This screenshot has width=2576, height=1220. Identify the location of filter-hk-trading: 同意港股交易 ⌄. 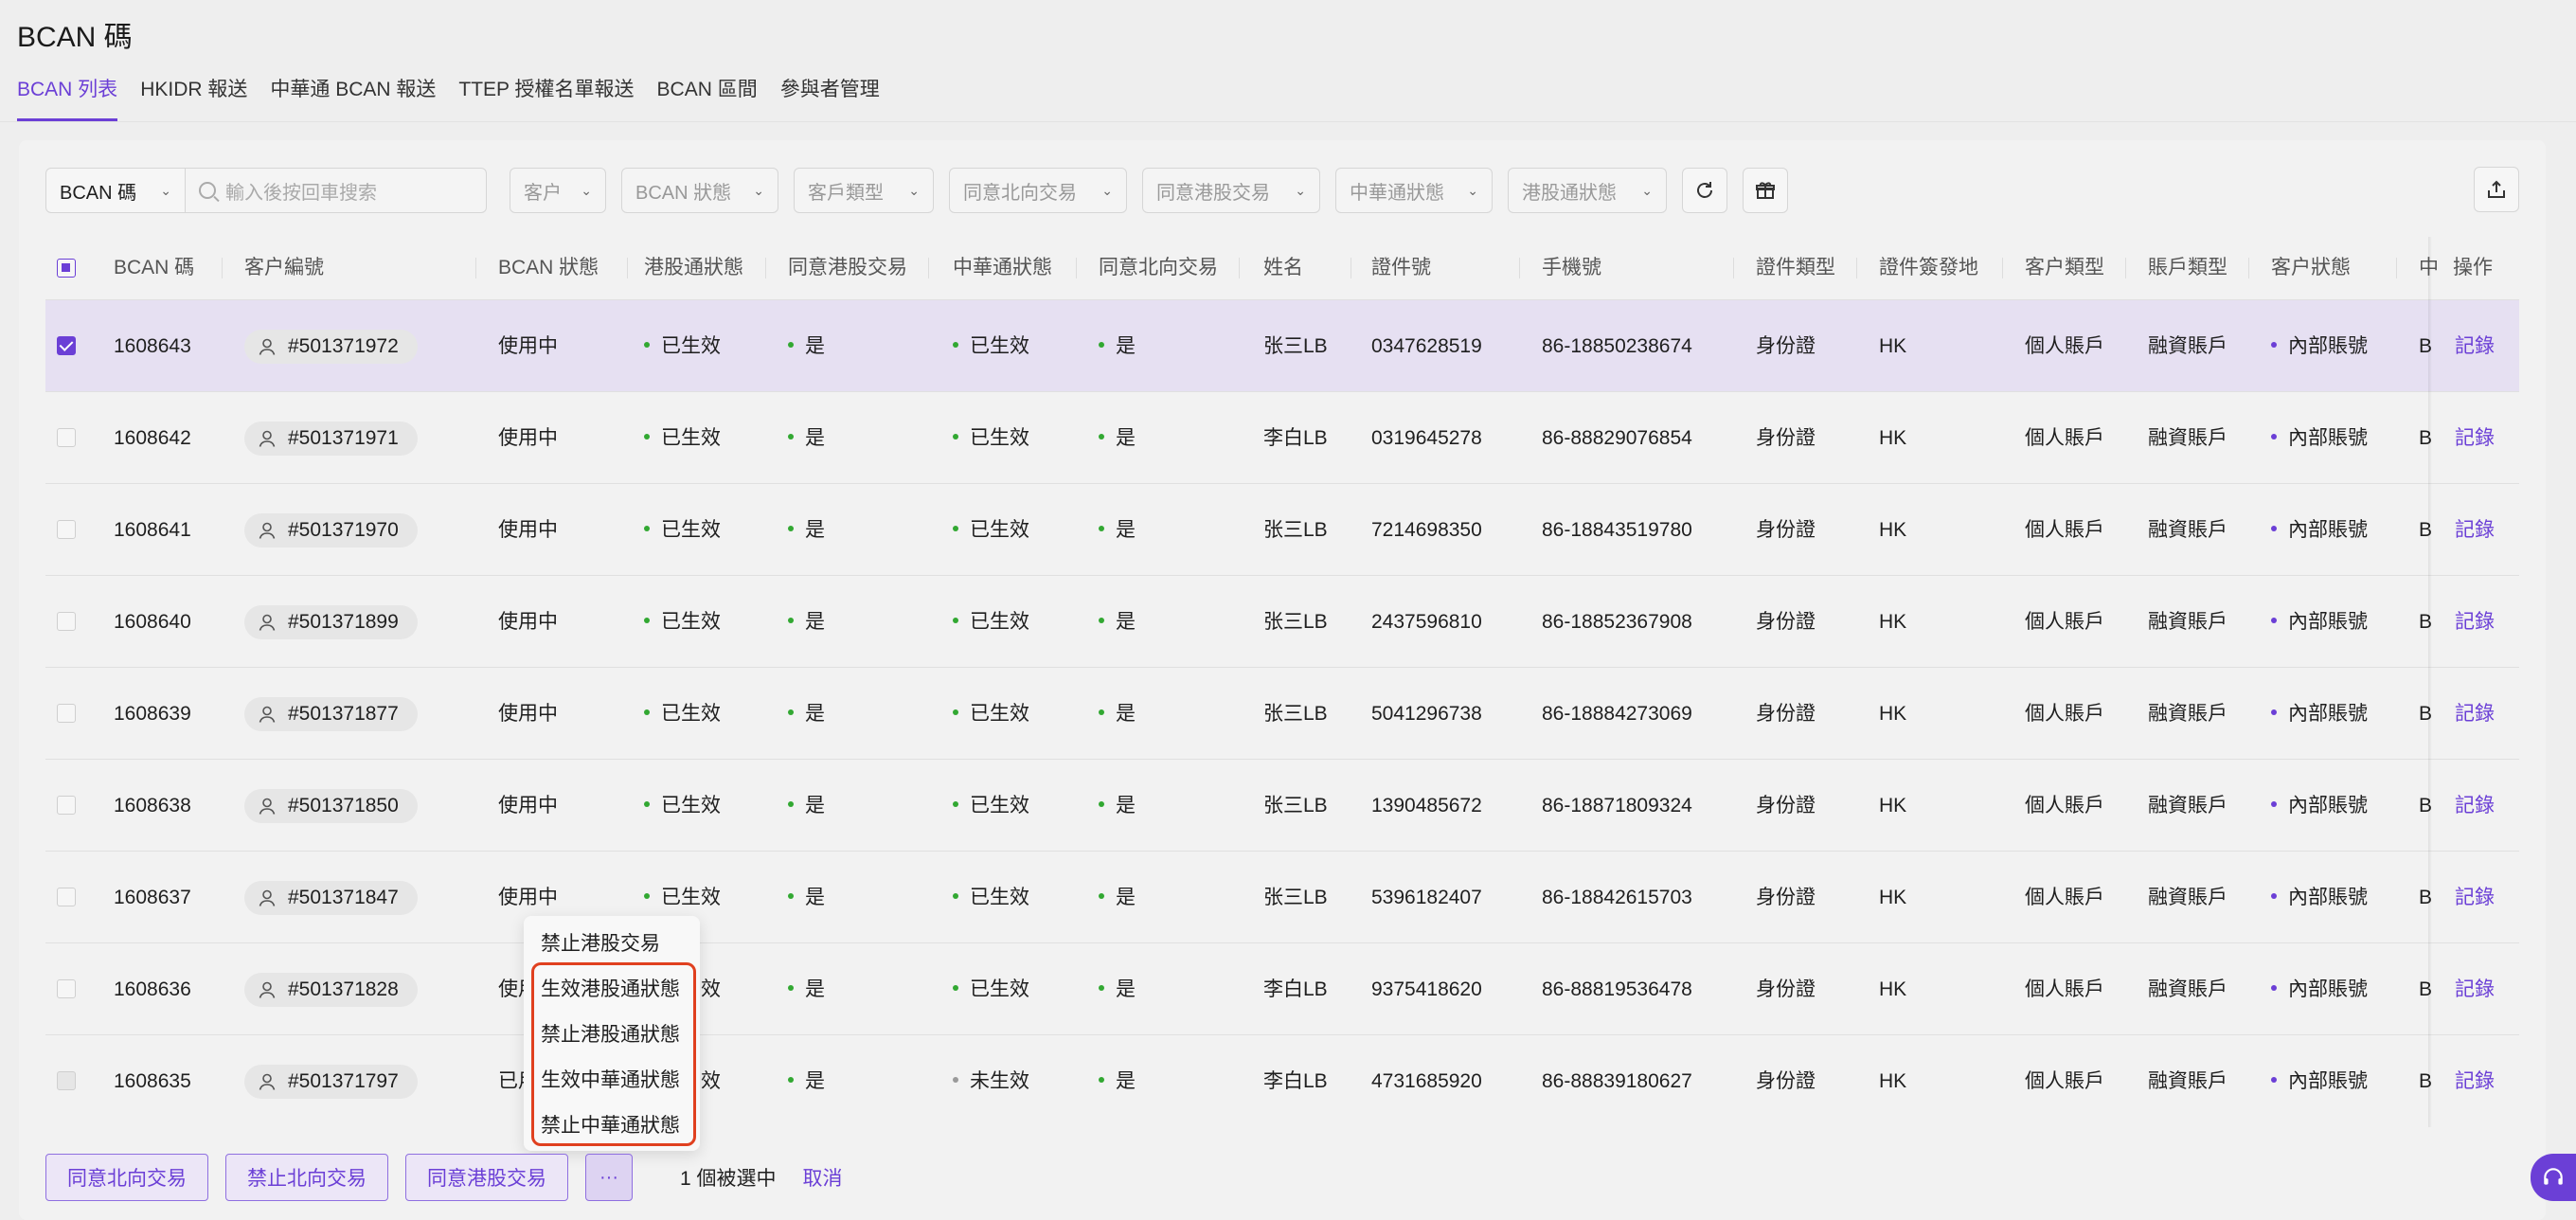
(1231, 190).